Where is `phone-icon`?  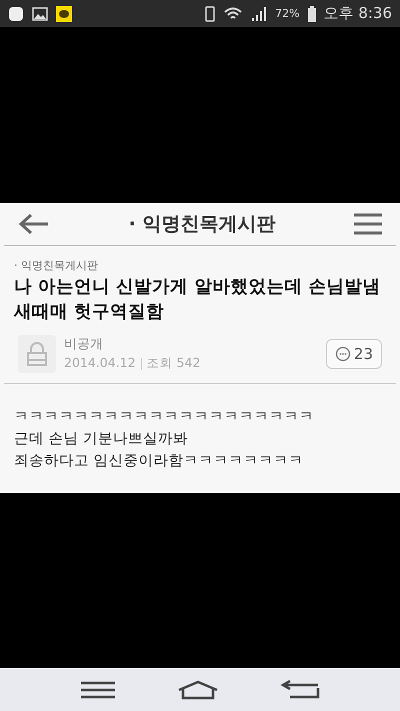 phone-icon is located at coordinates (210, 14).